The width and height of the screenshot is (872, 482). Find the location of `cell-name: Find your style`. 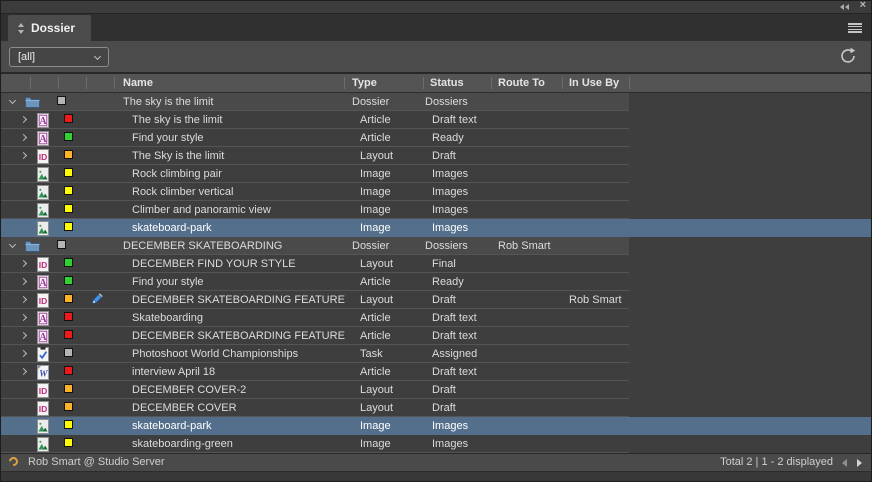

cell-name: Find your style is located at coordinates (168, 138).